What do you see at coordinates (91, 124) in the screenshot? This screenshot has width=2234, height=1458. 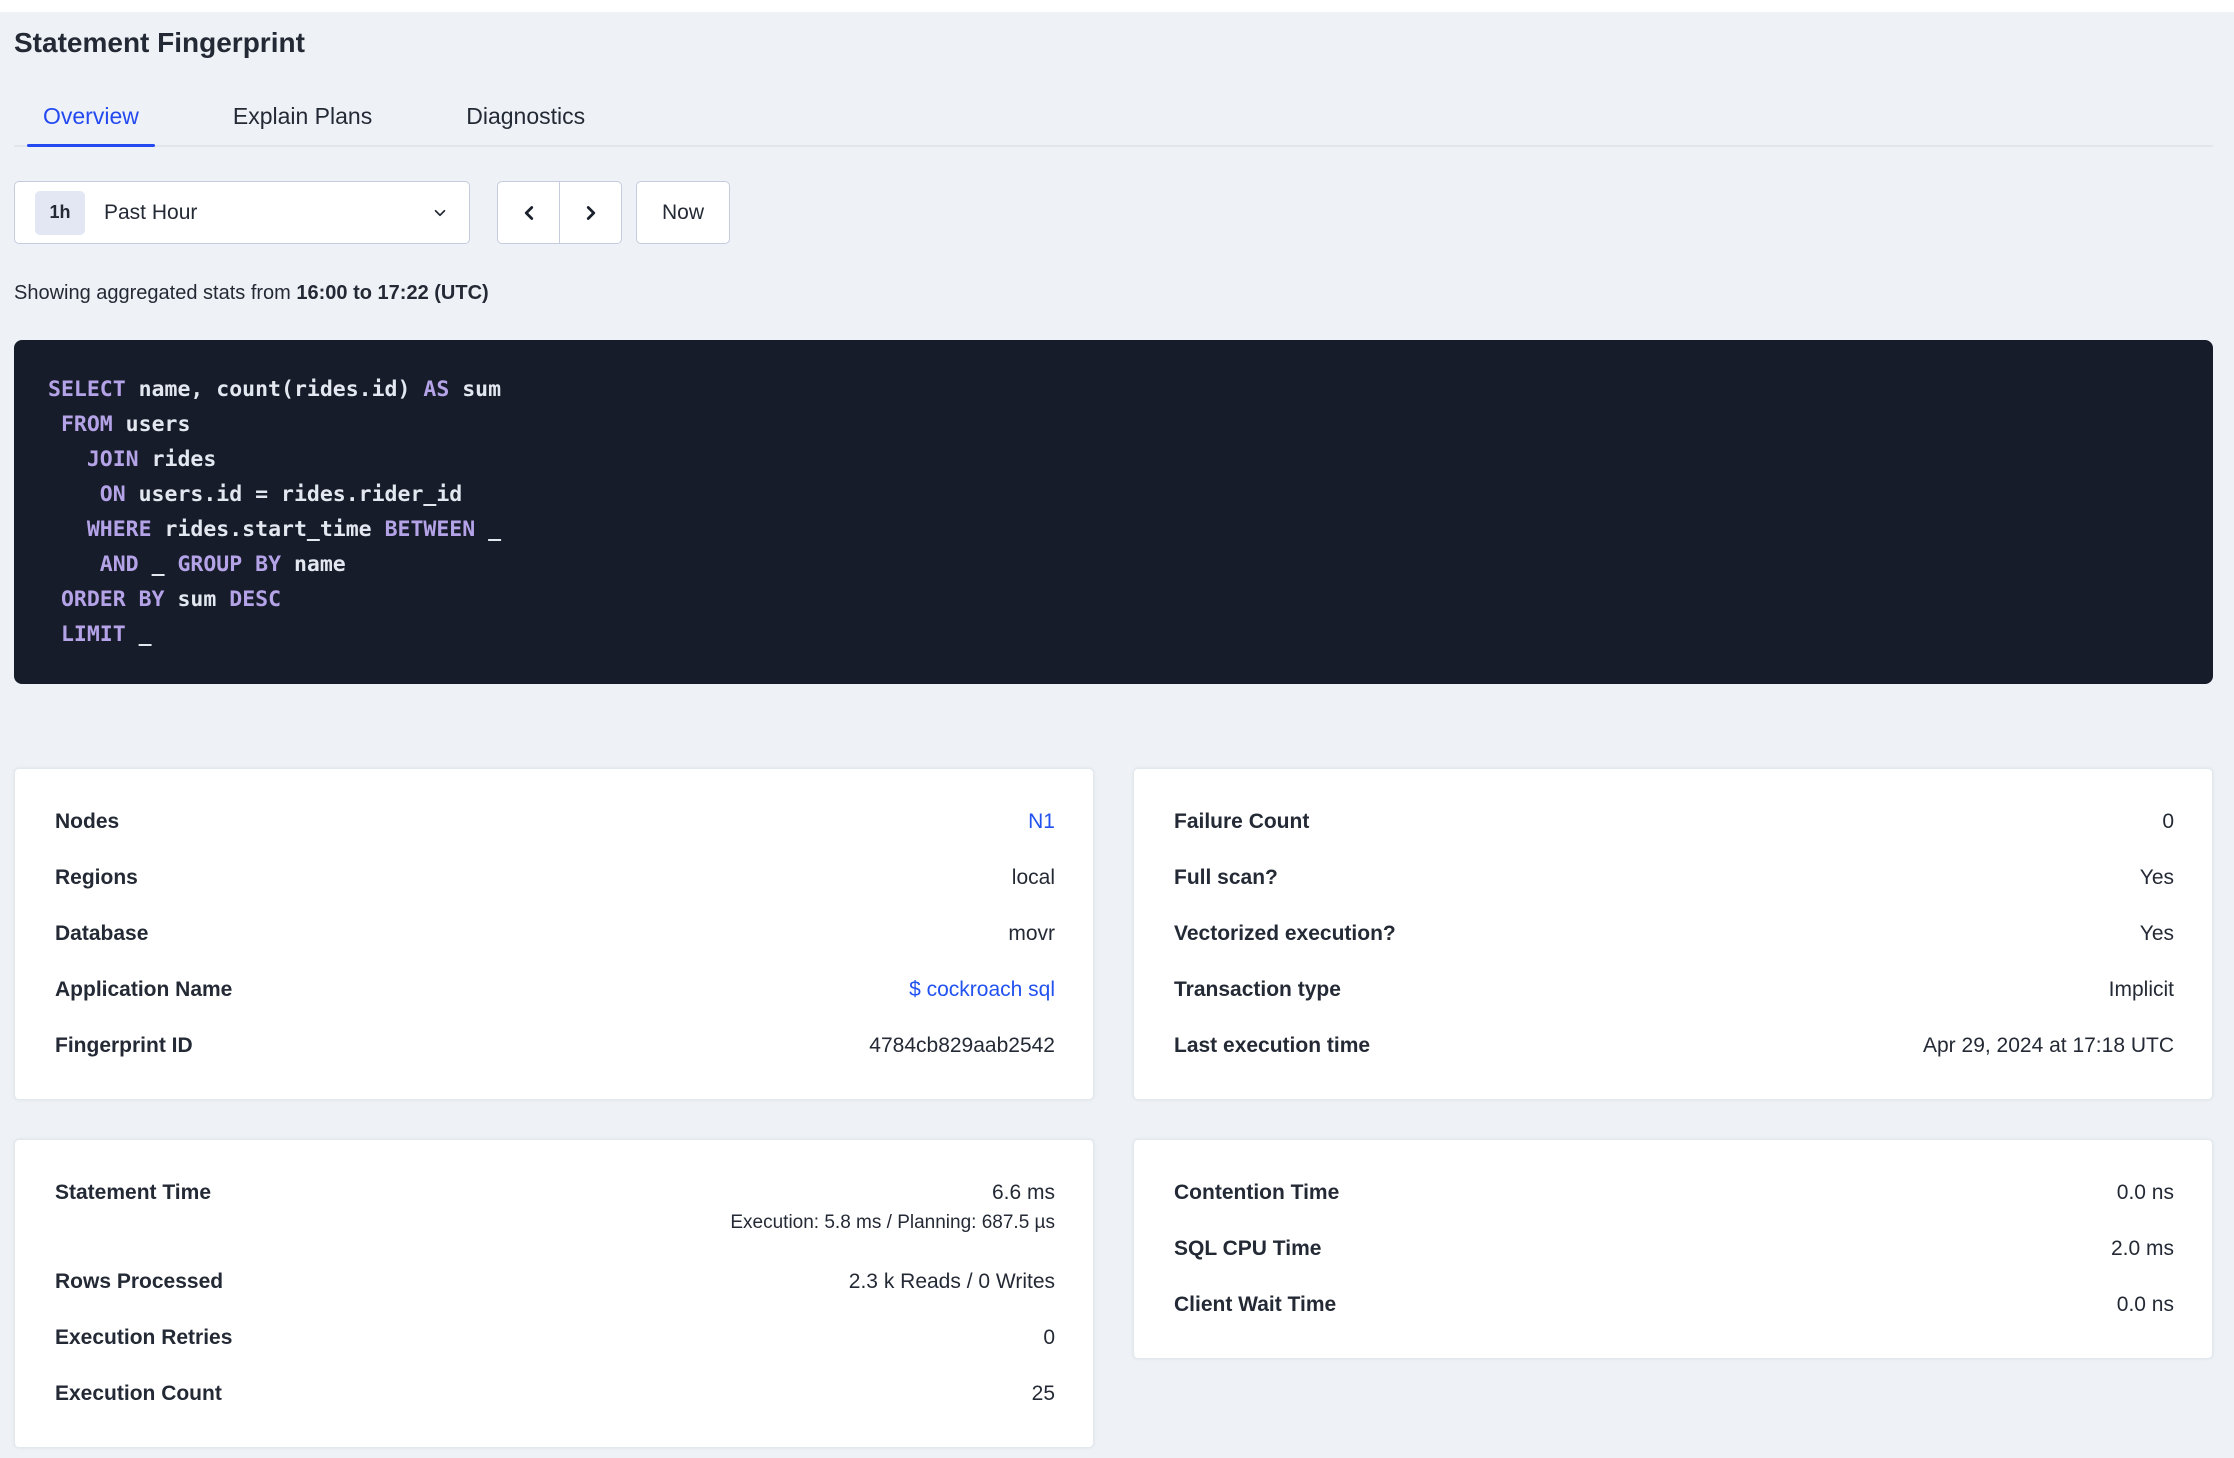 I see `tab-overview: Overview` at bounding box center [91, 124].